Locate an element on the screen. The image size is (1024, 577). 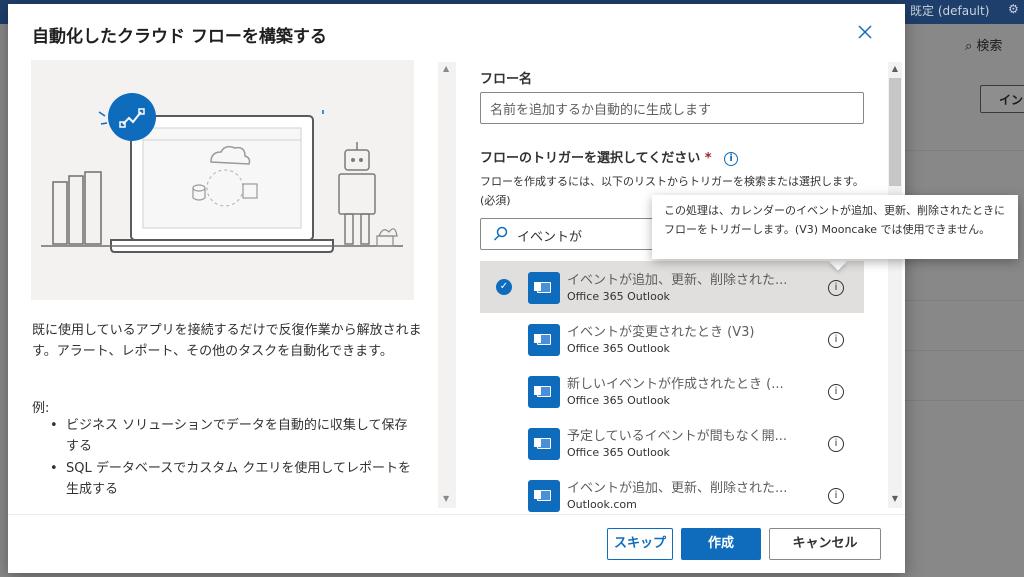
trigger-item: イベントが変更されたとき (V3) Office 365 Outlook i is located at coordinates (672, 339).